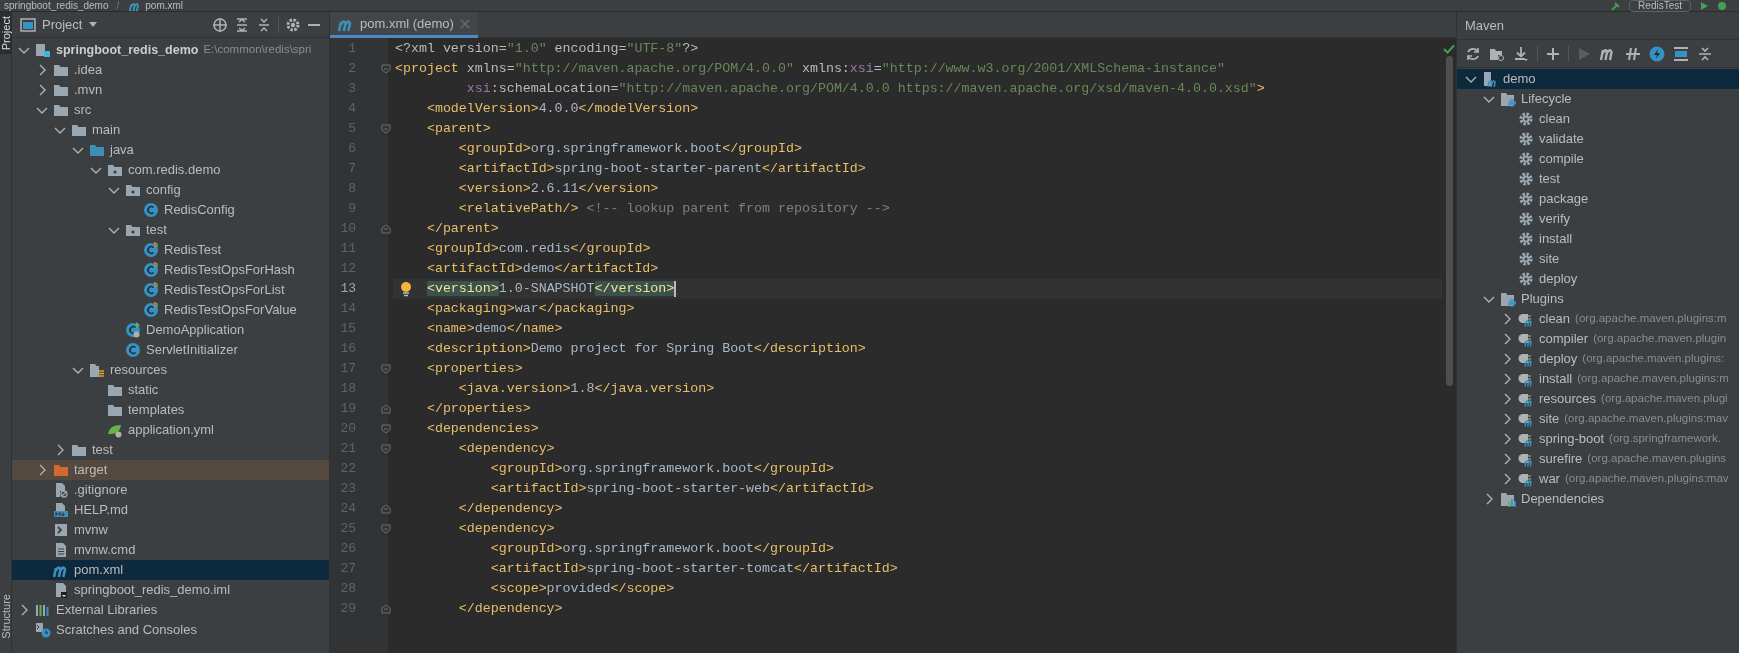 The width and height of the screenshot is (1739, 653). I want to click on tree-item: RedisConfig, so click(170, 210).